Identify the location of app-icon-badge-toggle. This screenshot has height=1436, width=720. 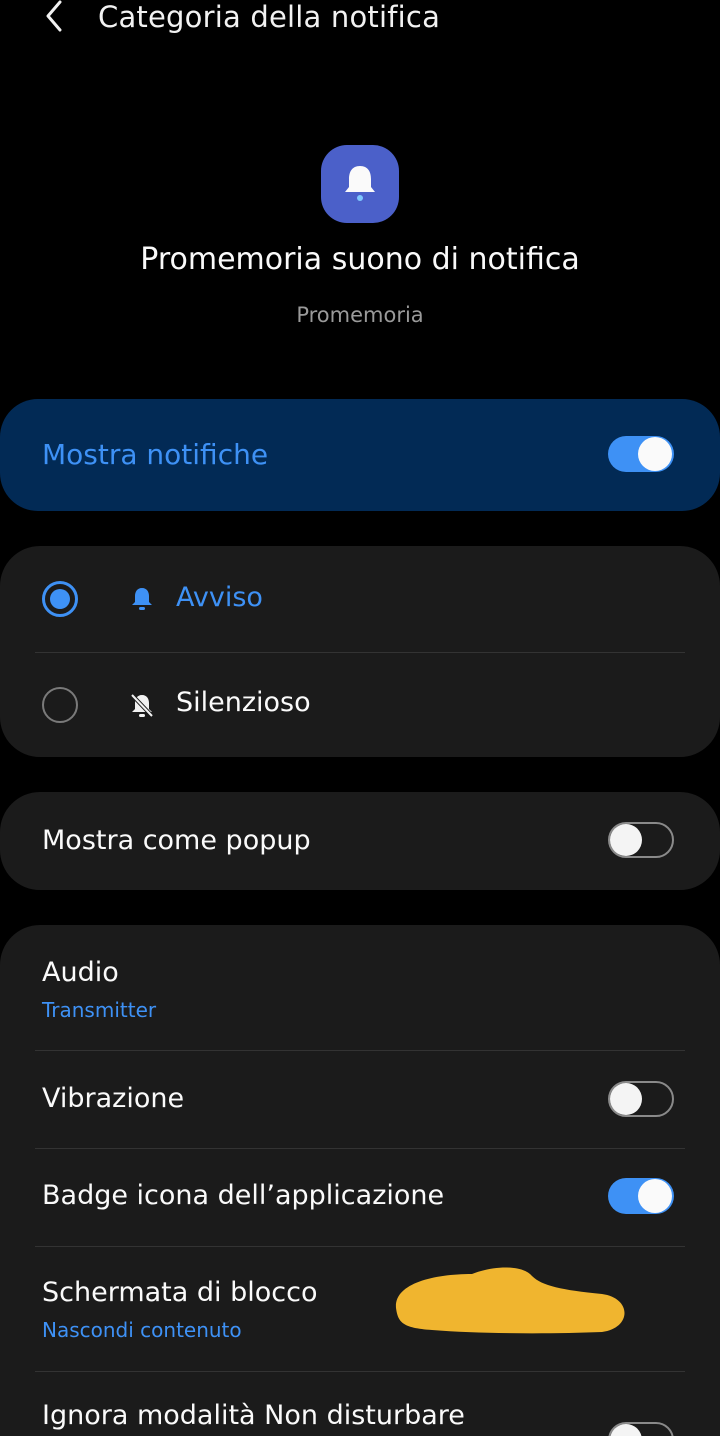
(641, 1196).